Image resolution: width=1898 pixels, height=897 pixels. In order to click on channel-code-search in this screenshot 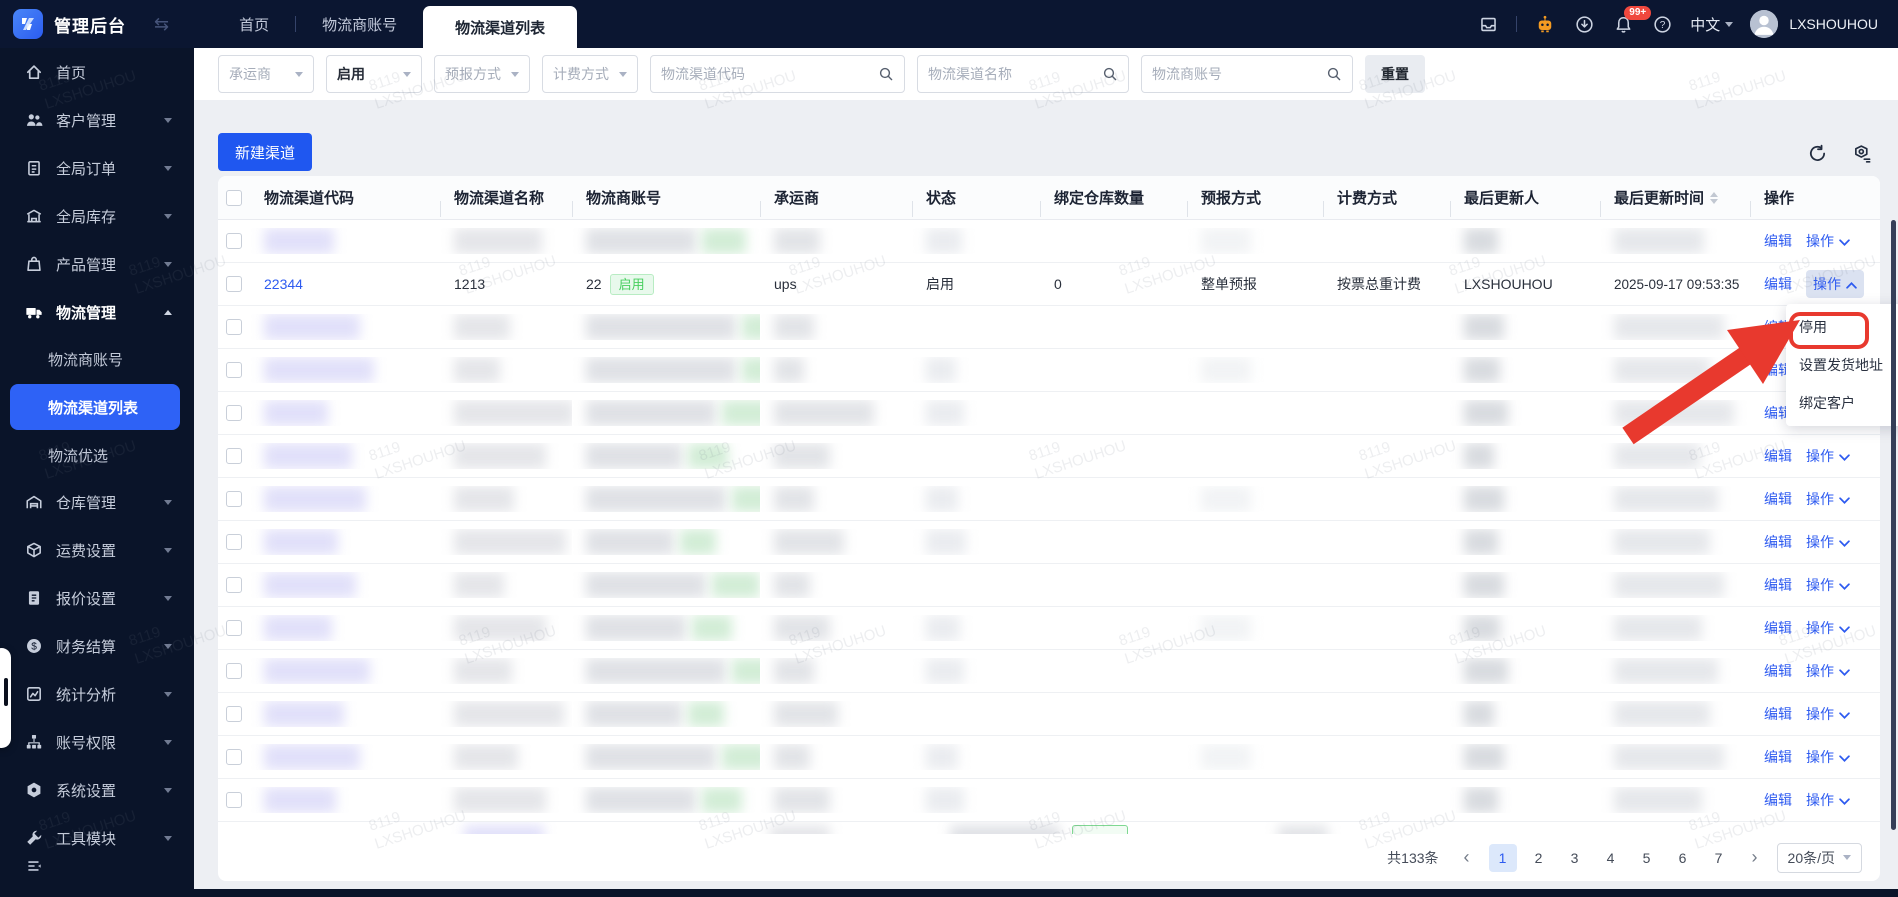, I will do `click(777, 74)`.